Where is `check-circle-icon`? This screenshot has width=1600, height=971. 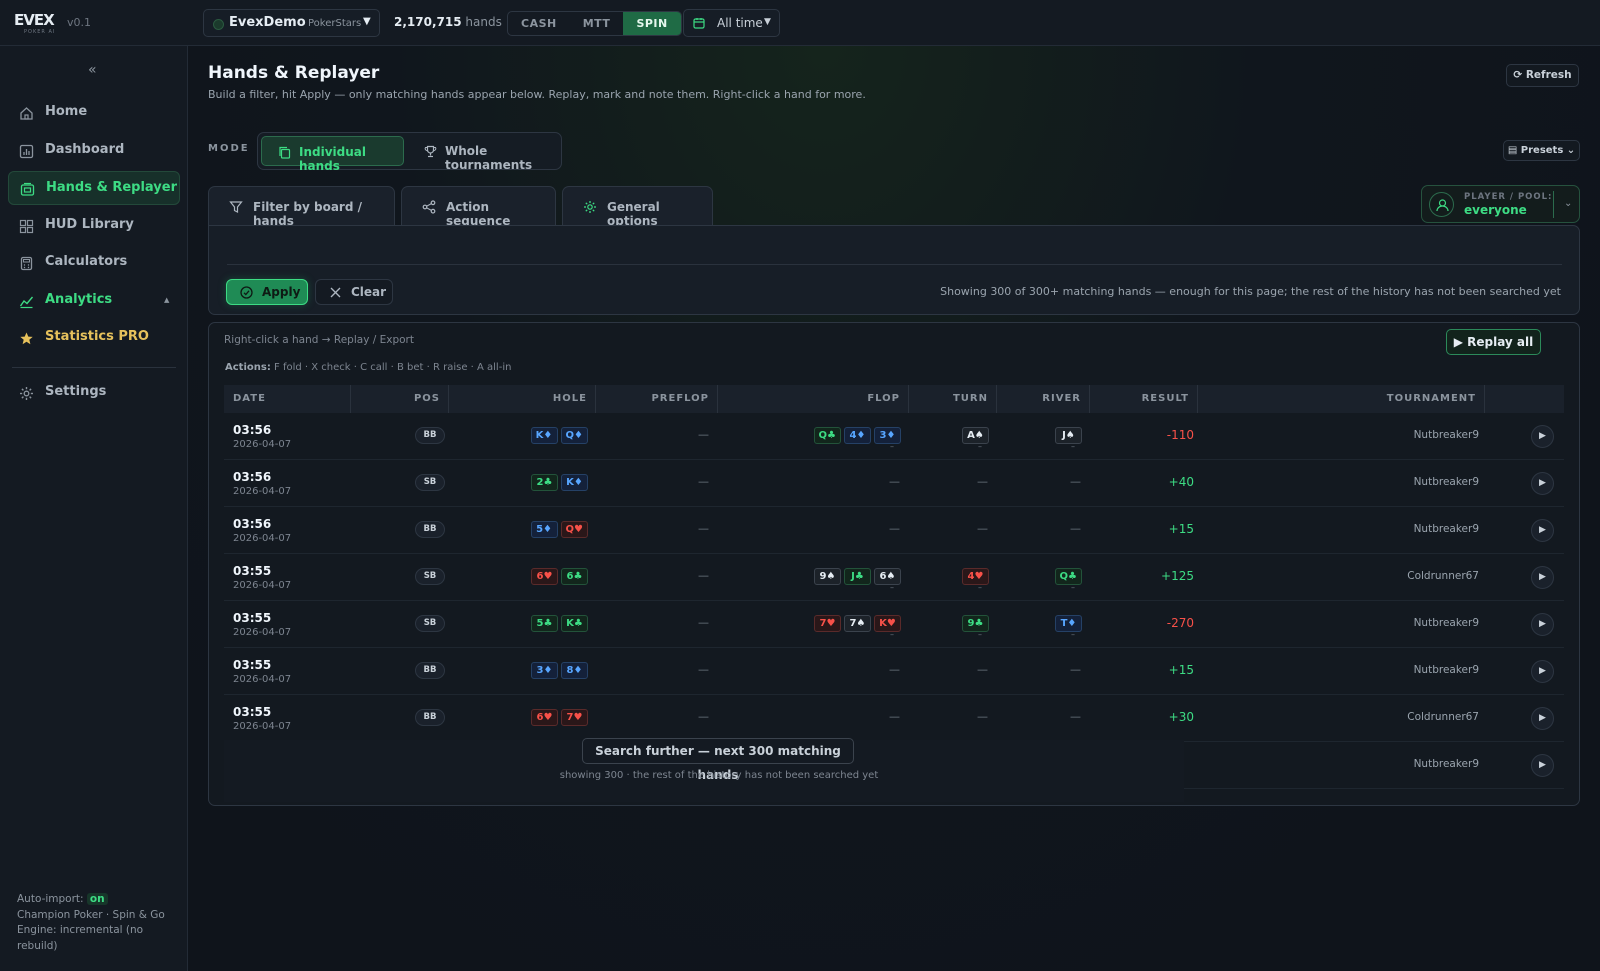
check-circle-icon is located at coordinates (246, 292).